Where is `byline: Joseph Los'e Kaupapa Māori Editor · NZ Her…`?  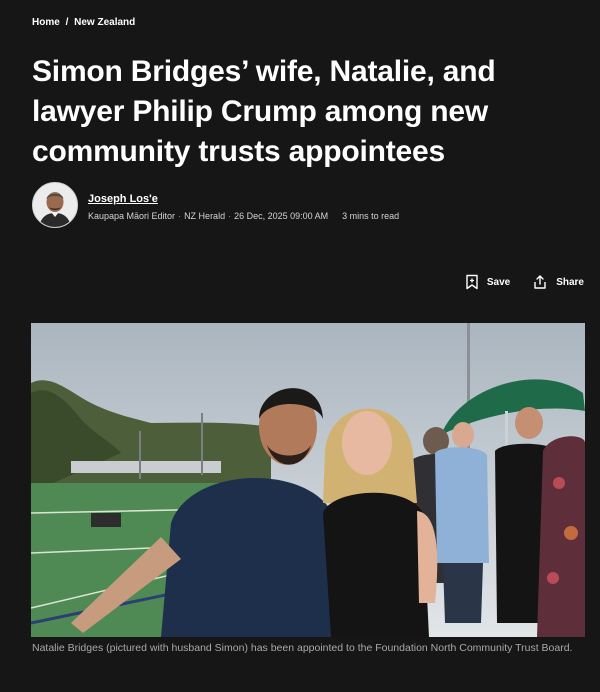 byline: Joseph Los'e Kaupapa Māori Editor · NZ Her… is located at coordinates (215, 205).